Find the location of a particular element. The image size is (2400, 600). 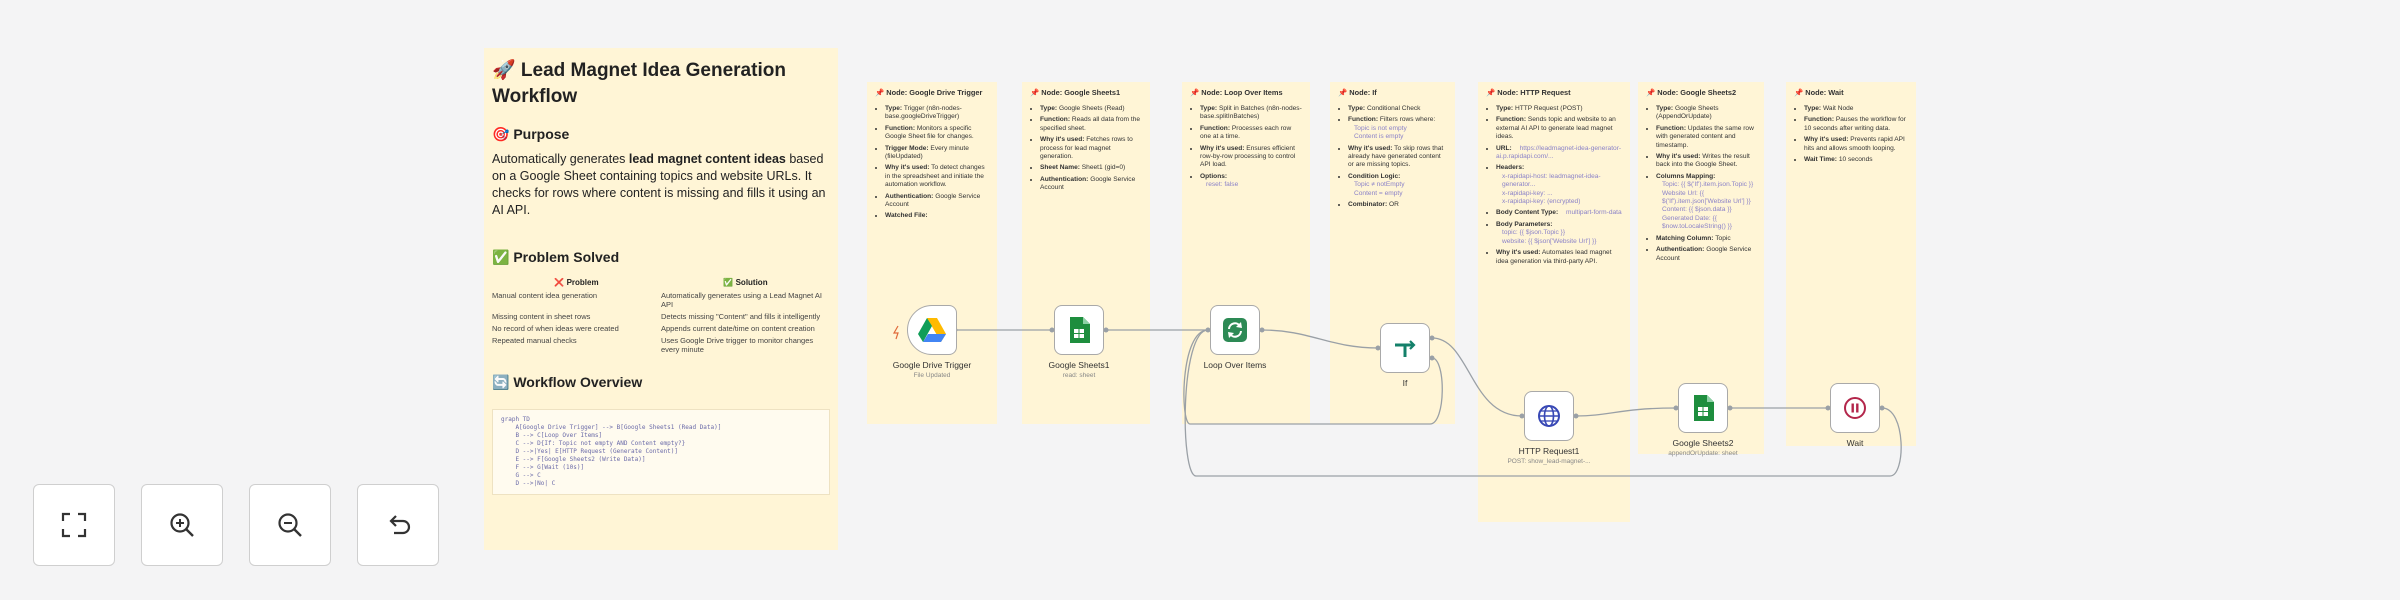

connection-loop-if is located at coordinates (1320, 339).